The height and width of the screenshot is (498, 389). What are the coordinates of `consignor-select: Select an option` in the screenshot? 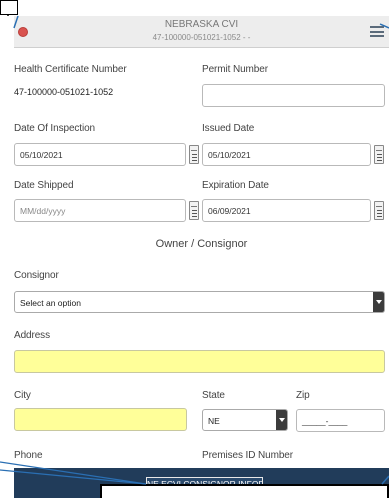 It's located at (199, 302).